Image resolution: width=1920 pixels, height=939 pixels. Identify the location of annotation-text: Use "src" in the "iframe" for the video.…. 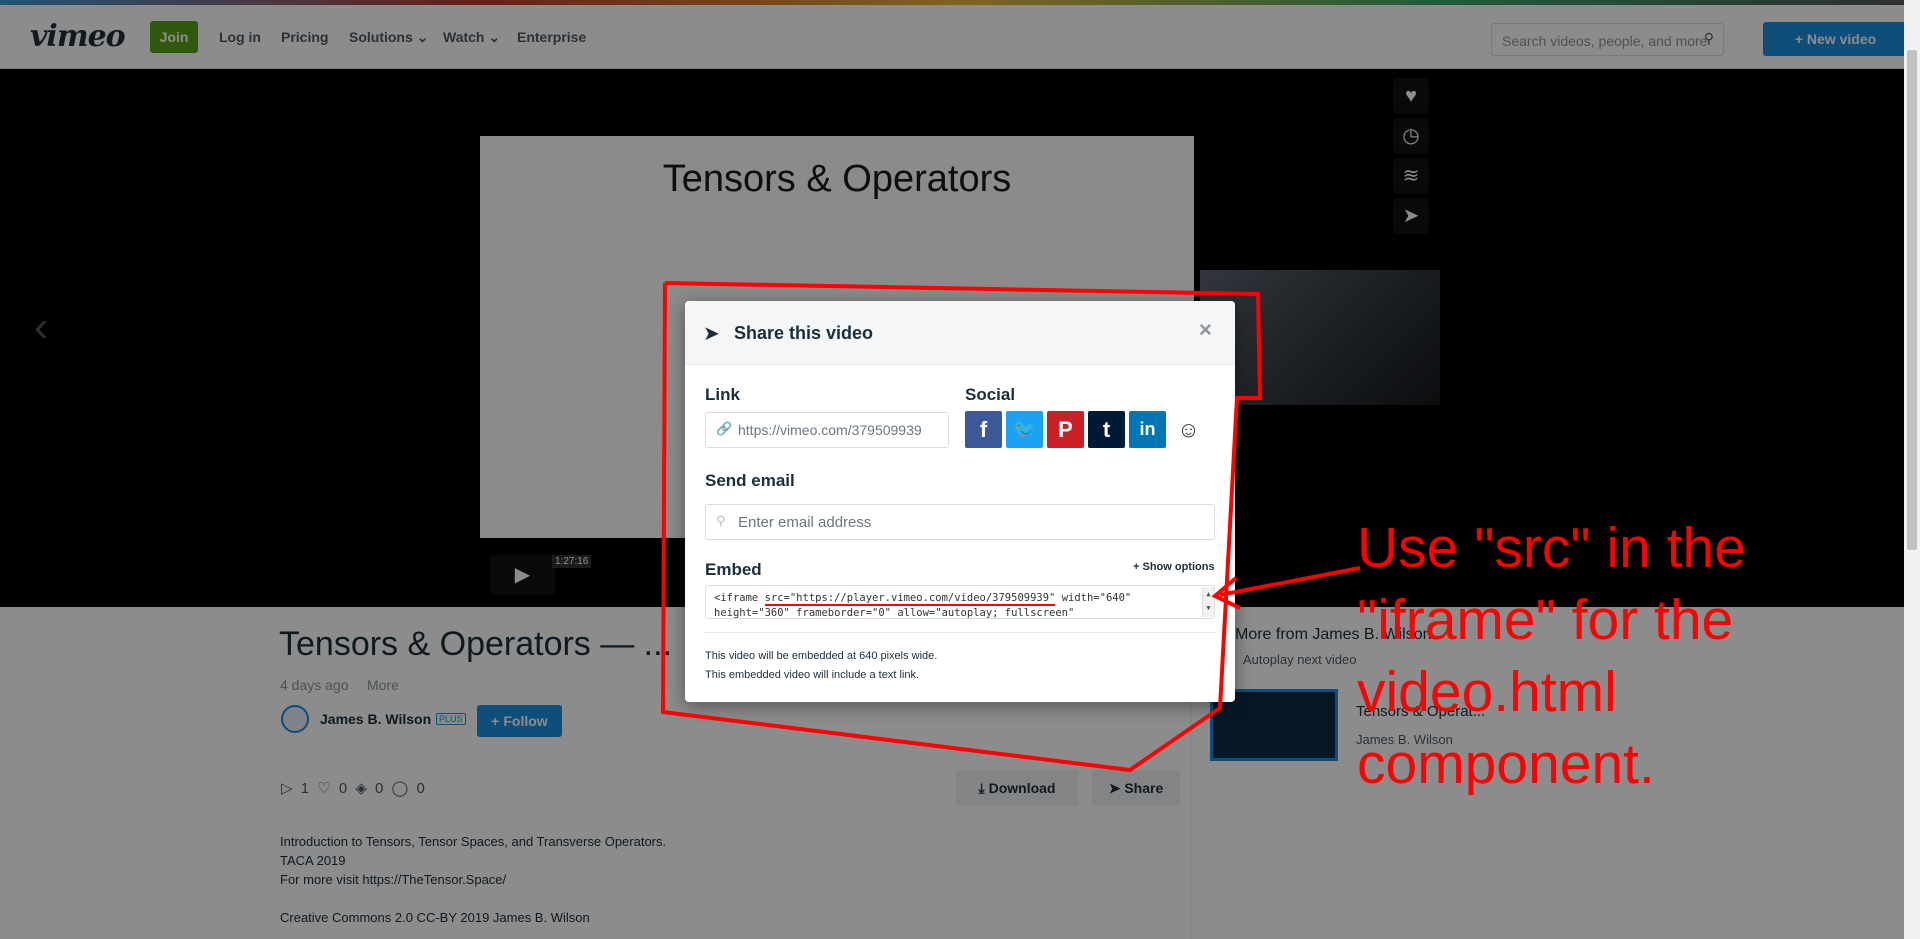
(1551, 656).